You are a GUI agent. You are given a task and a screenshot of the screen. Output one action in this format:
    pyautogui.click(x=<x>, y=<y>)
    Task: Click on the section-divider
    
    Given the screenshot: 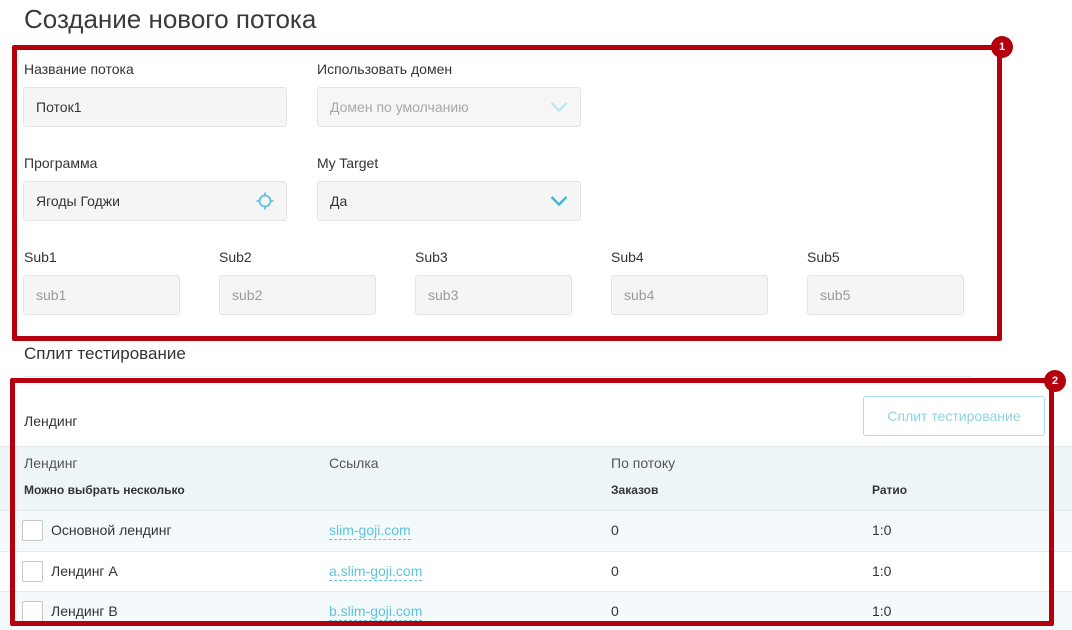 What is the action you would take?
    pyautogui.click(x=498, y=376)
    